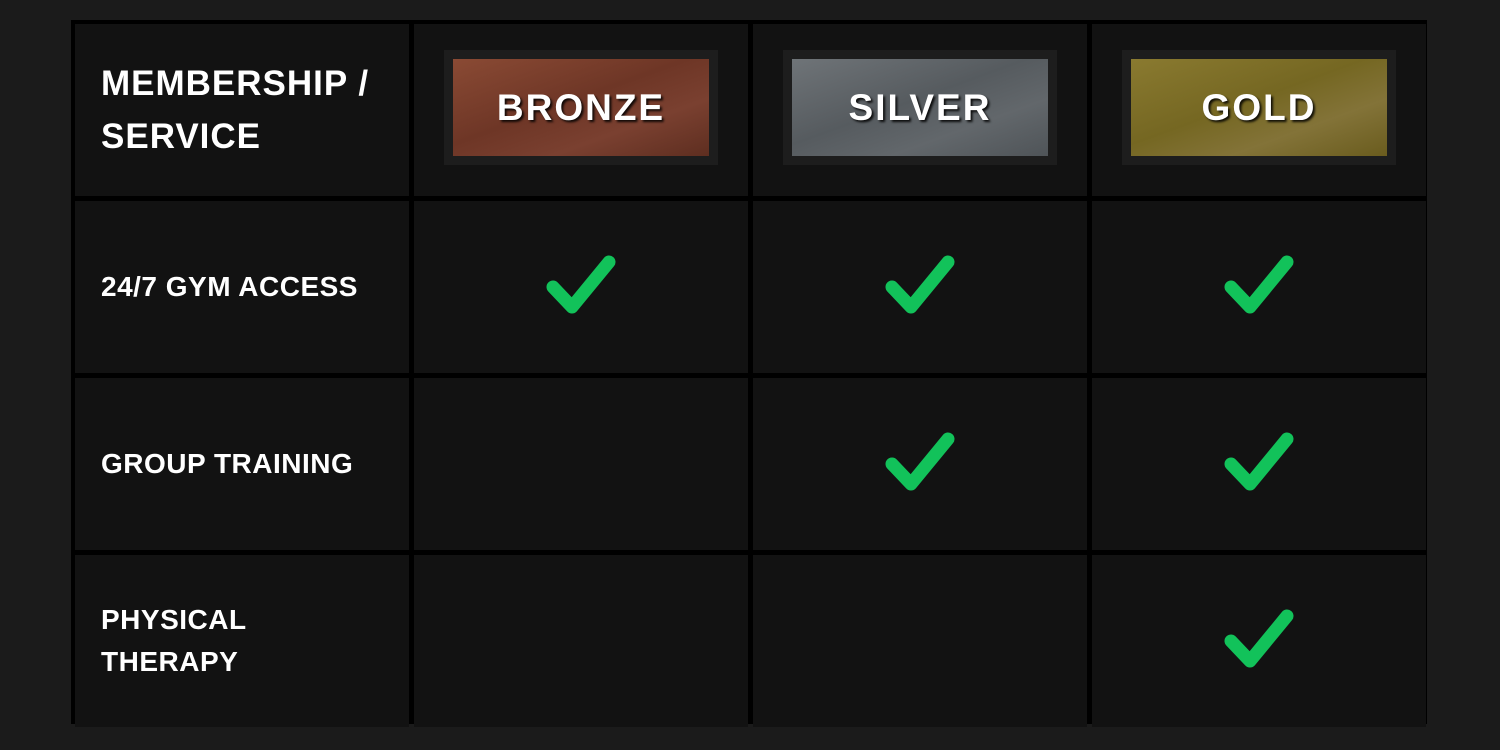 The height and width of the screenshot is (750, 1500). I want to click on row-1-silver-cell, so click(920, 464).